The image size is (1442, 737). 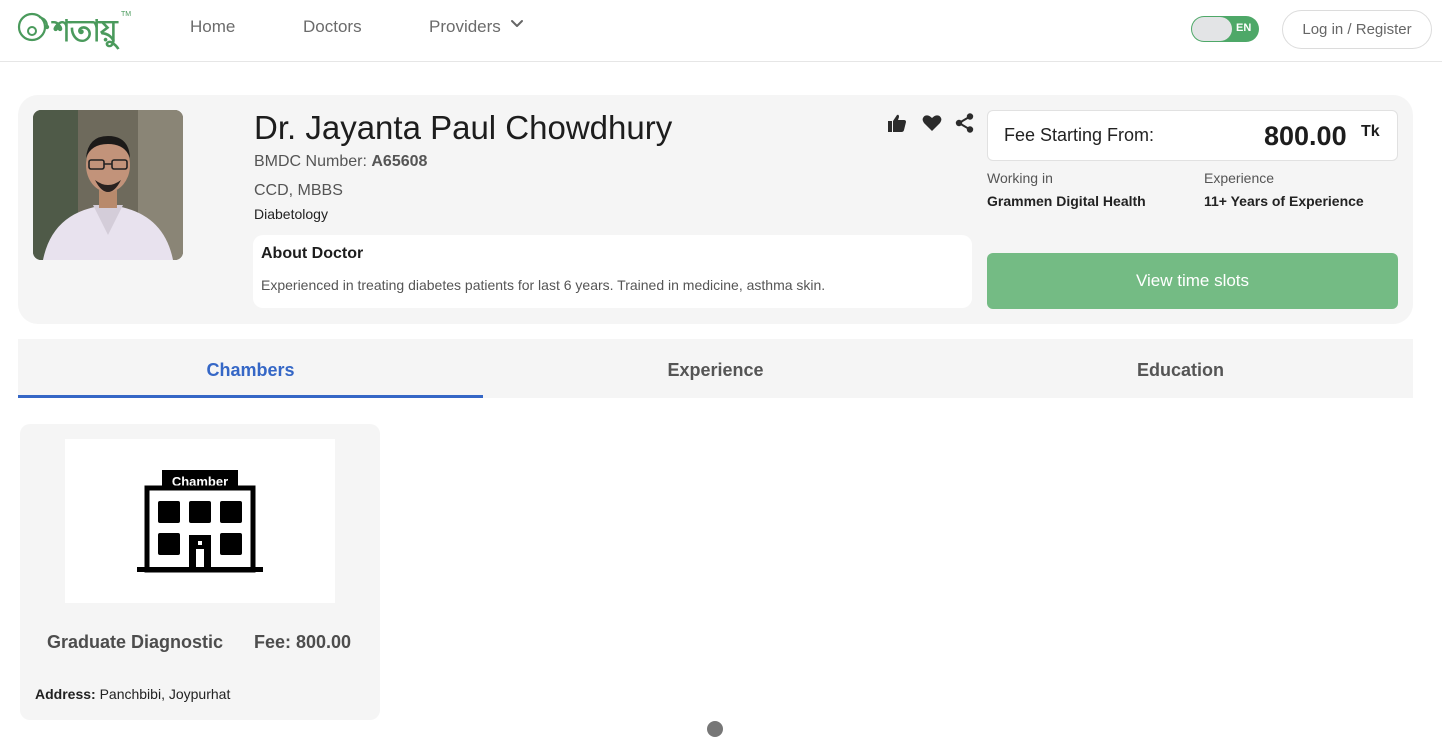 I want to click on logo-wordmark: শতায়ু, so click(x=85, y=31).